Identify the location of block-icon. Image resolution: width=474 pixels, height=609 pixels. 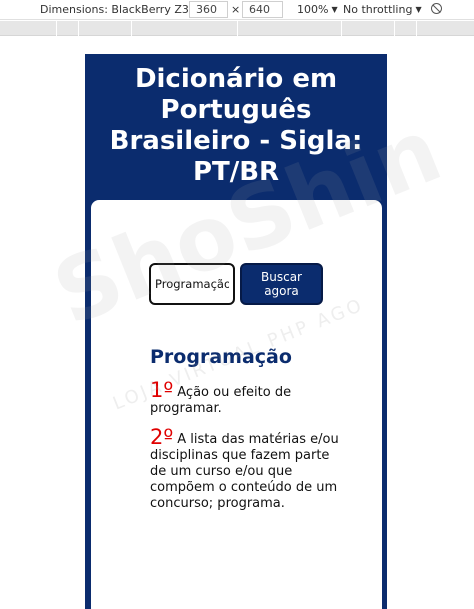
(436, 8).